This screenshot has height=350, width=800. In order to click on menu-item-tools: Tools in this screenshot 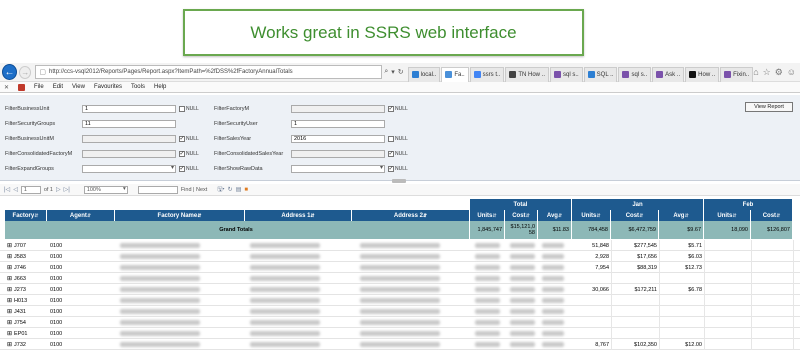, I will do `click(138, 87)`.